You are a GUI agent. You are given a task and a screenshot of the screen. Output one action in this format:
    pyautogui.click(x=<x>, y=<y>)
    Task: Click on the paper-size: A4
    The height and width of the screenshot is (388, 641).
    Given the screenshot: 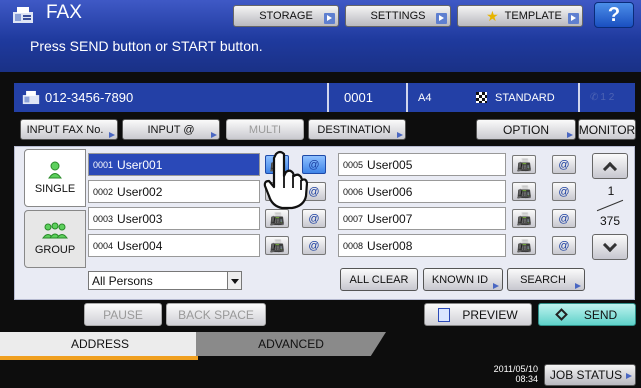 What is the action you would take?
    pyautogui.click(x=425, y=97)
    